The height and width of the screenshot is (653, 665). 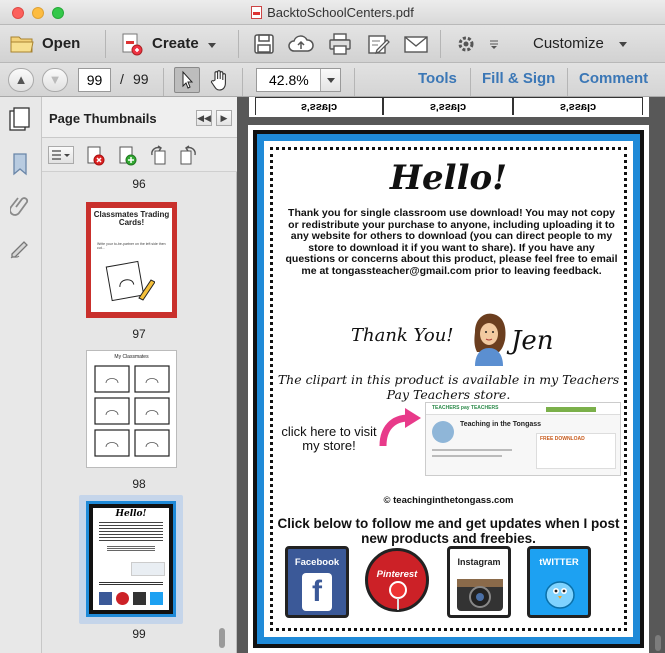 What do you see at coordinates (613, 78) in the screenshot?
I see `comment-button: Comment` at bounding box center [613, 78].